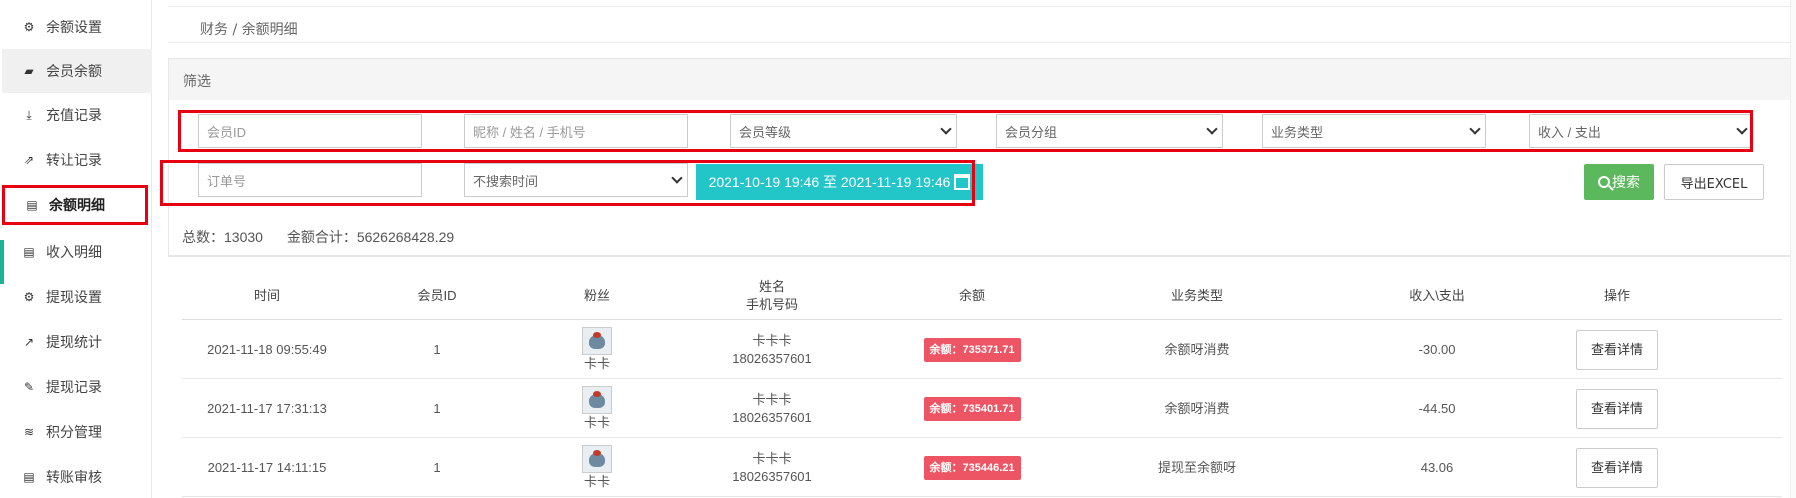 The image size is (1796, 498). What do you see at coordinates (74, 116) in the screenshot?
I see `sidebar-item-label: 充值记录` at bounding box center [74, 116].